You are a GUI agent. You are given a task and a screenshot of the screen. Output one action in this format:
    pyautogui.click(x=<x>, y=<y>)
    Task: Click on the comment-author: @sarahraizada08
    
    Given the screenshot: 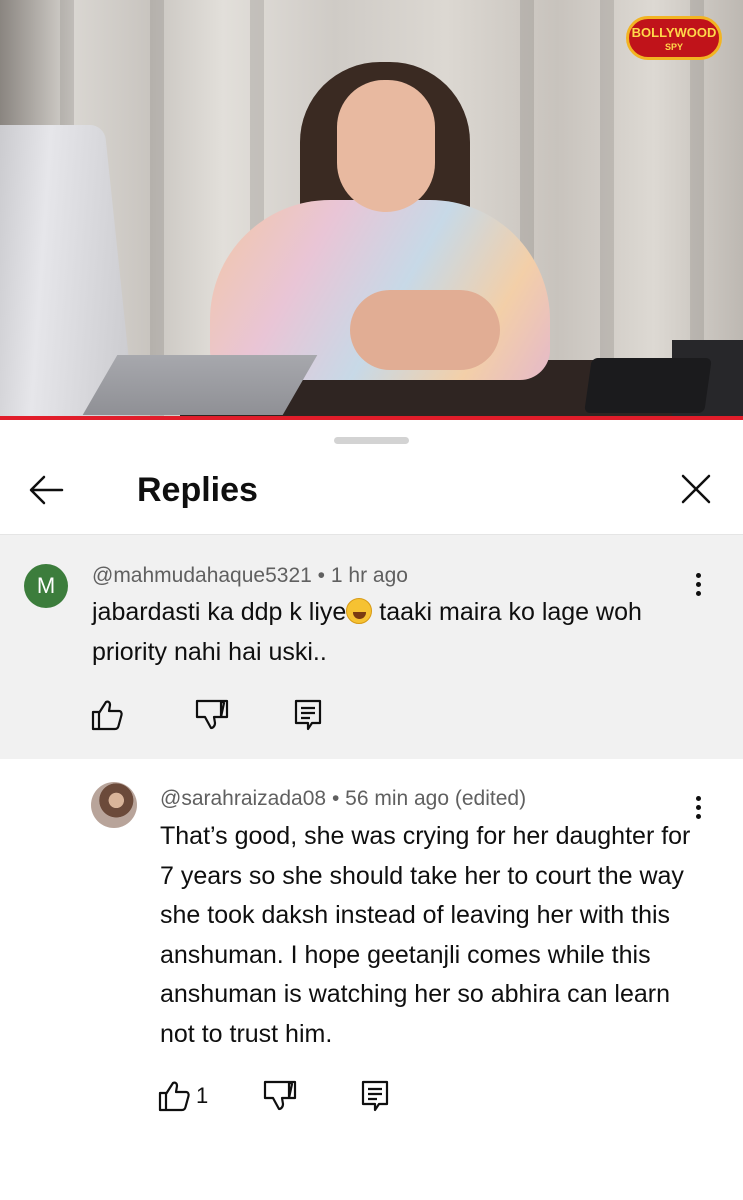 What is the action you would take?
    pyautogui.click(x=243, y=798)
    